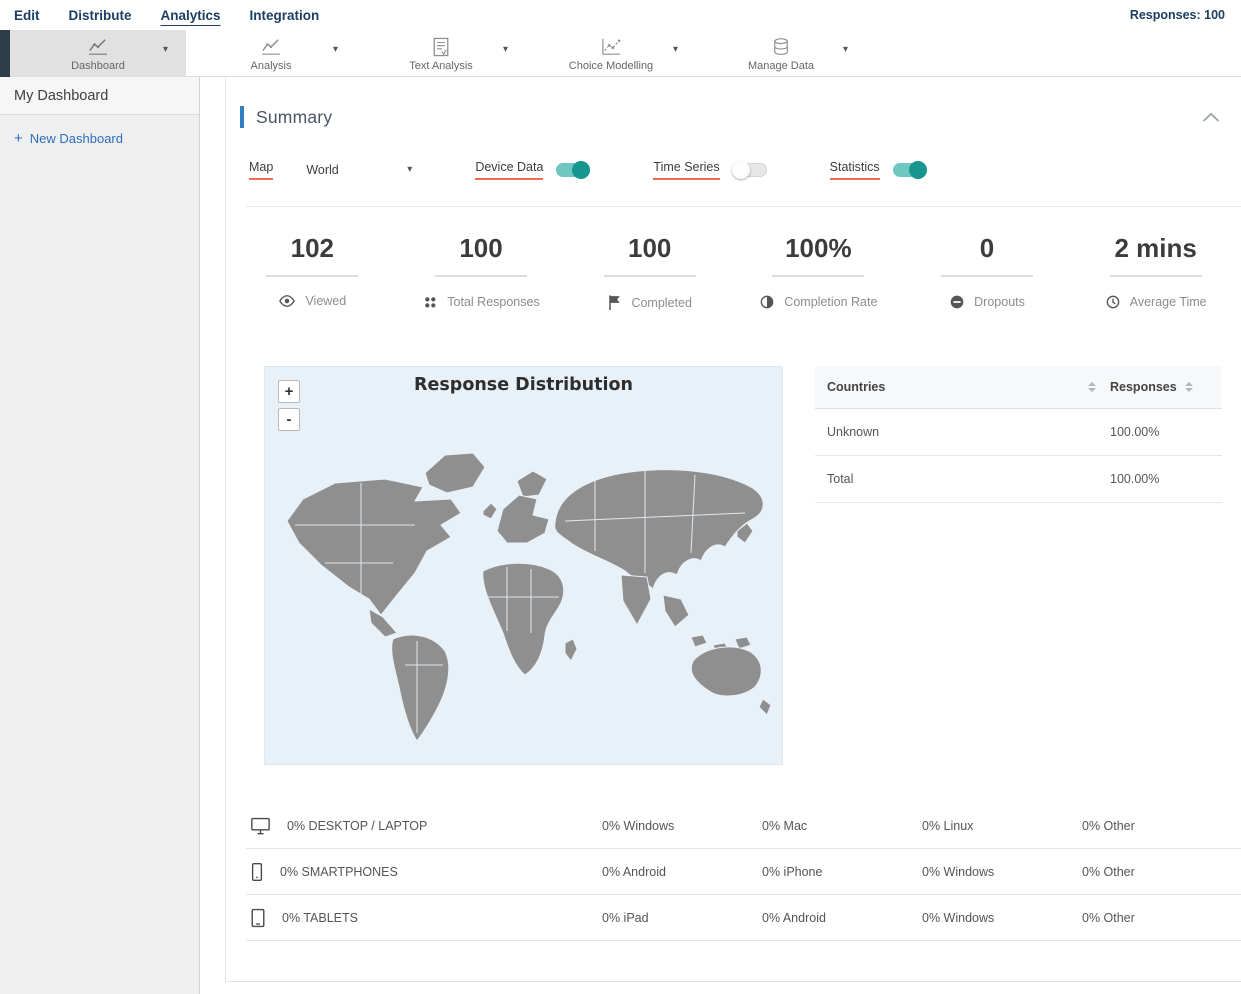 The height and width of the screenshot is (994, 1241). Describe the element at coordinates (733, 102) in the screenshot. I see `summary-header: Summary` at that location.